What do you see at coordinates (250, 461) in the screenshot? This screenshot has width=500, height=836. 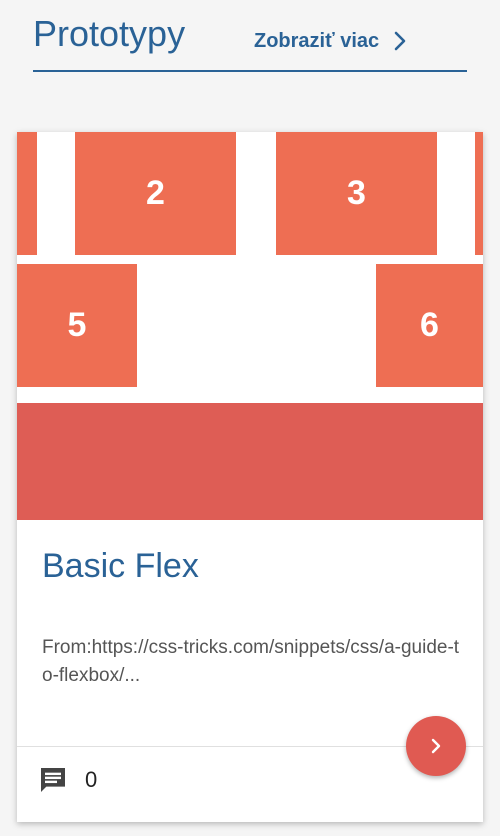 I see `preview-band` at bounding box center [250, 461].